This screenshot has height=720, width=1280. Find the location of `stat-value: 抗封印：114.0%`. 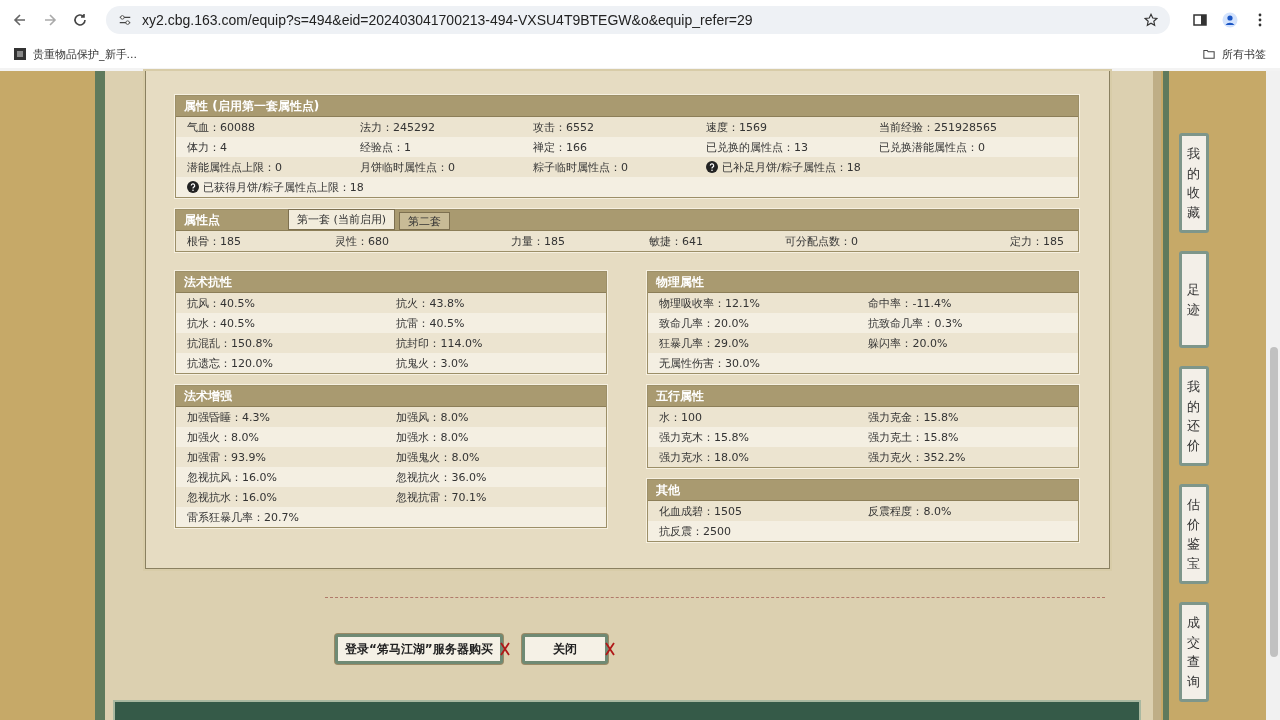

stat-value: 抗封印：114.0% is located at coordinates (439, 343).